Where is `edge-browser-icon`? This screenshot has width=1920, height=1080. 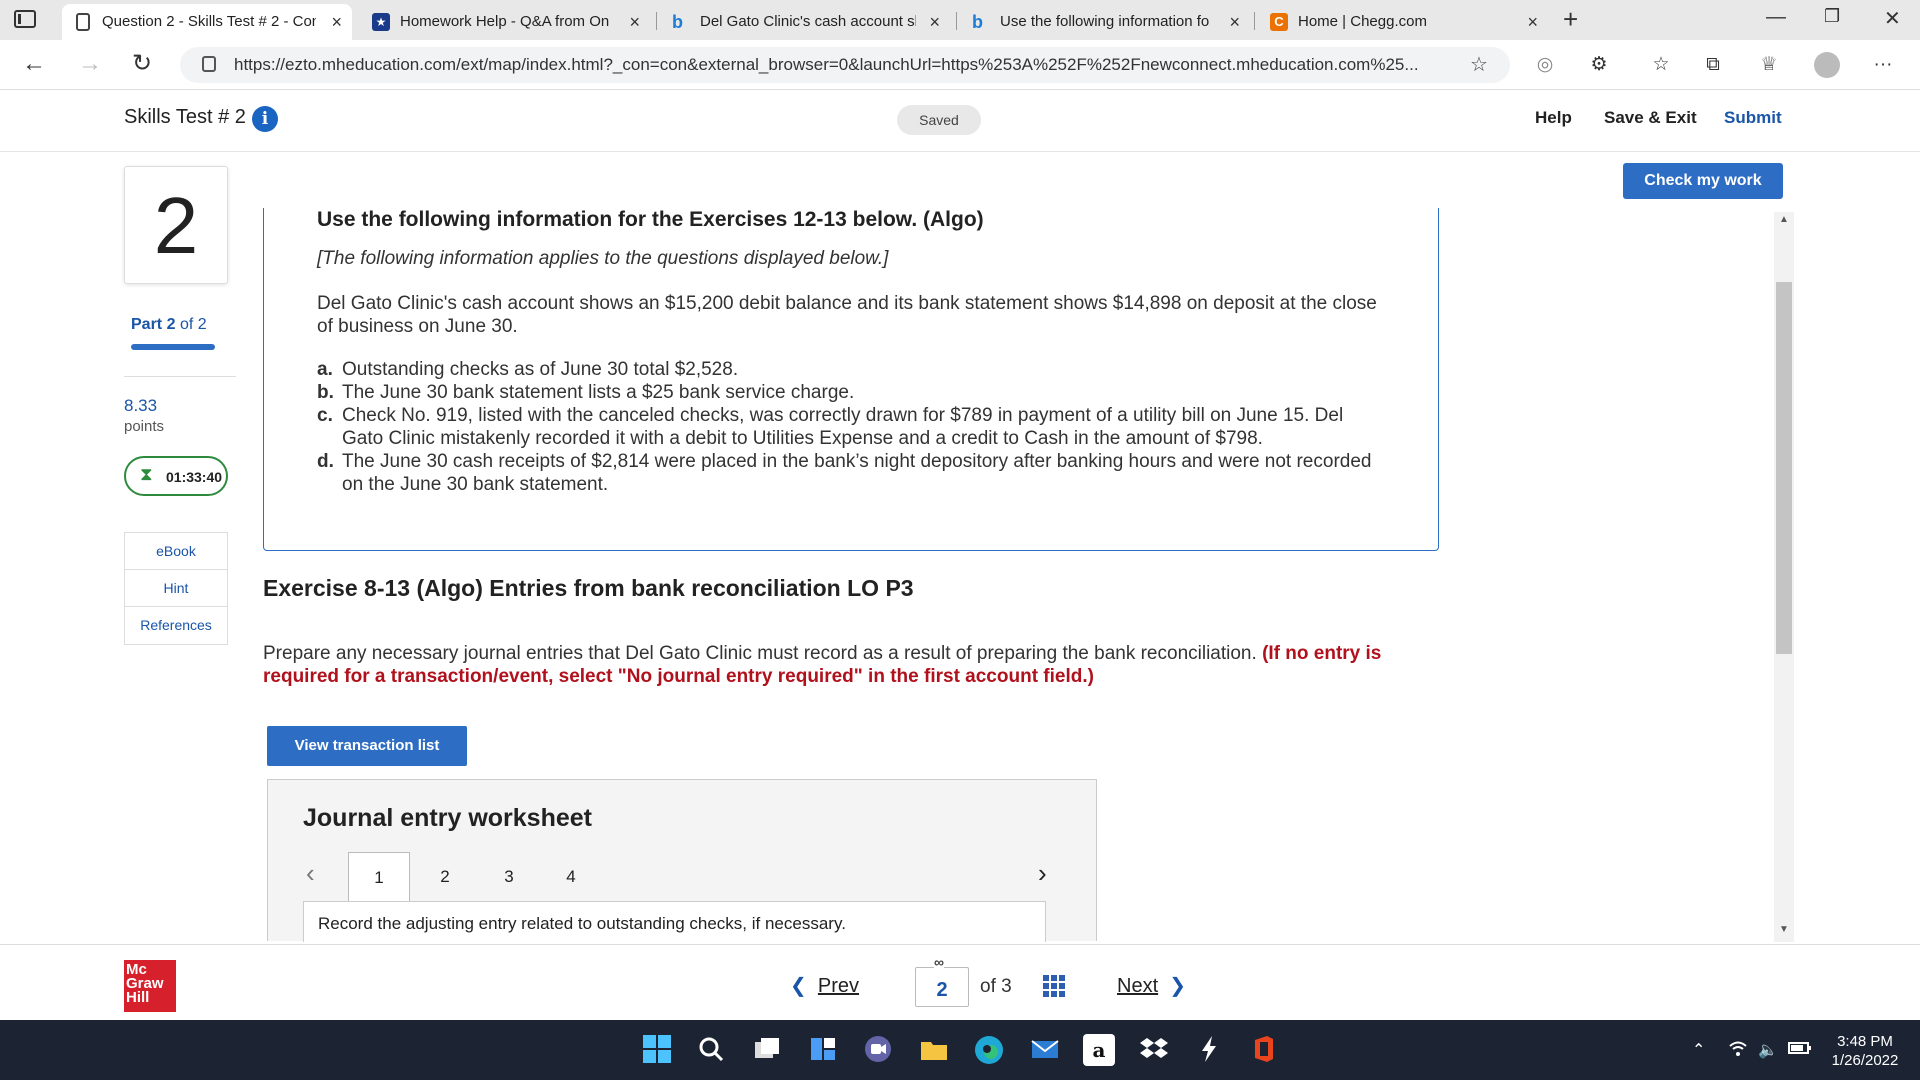
edge-browser-icon is located at coordinates (989, 1050).